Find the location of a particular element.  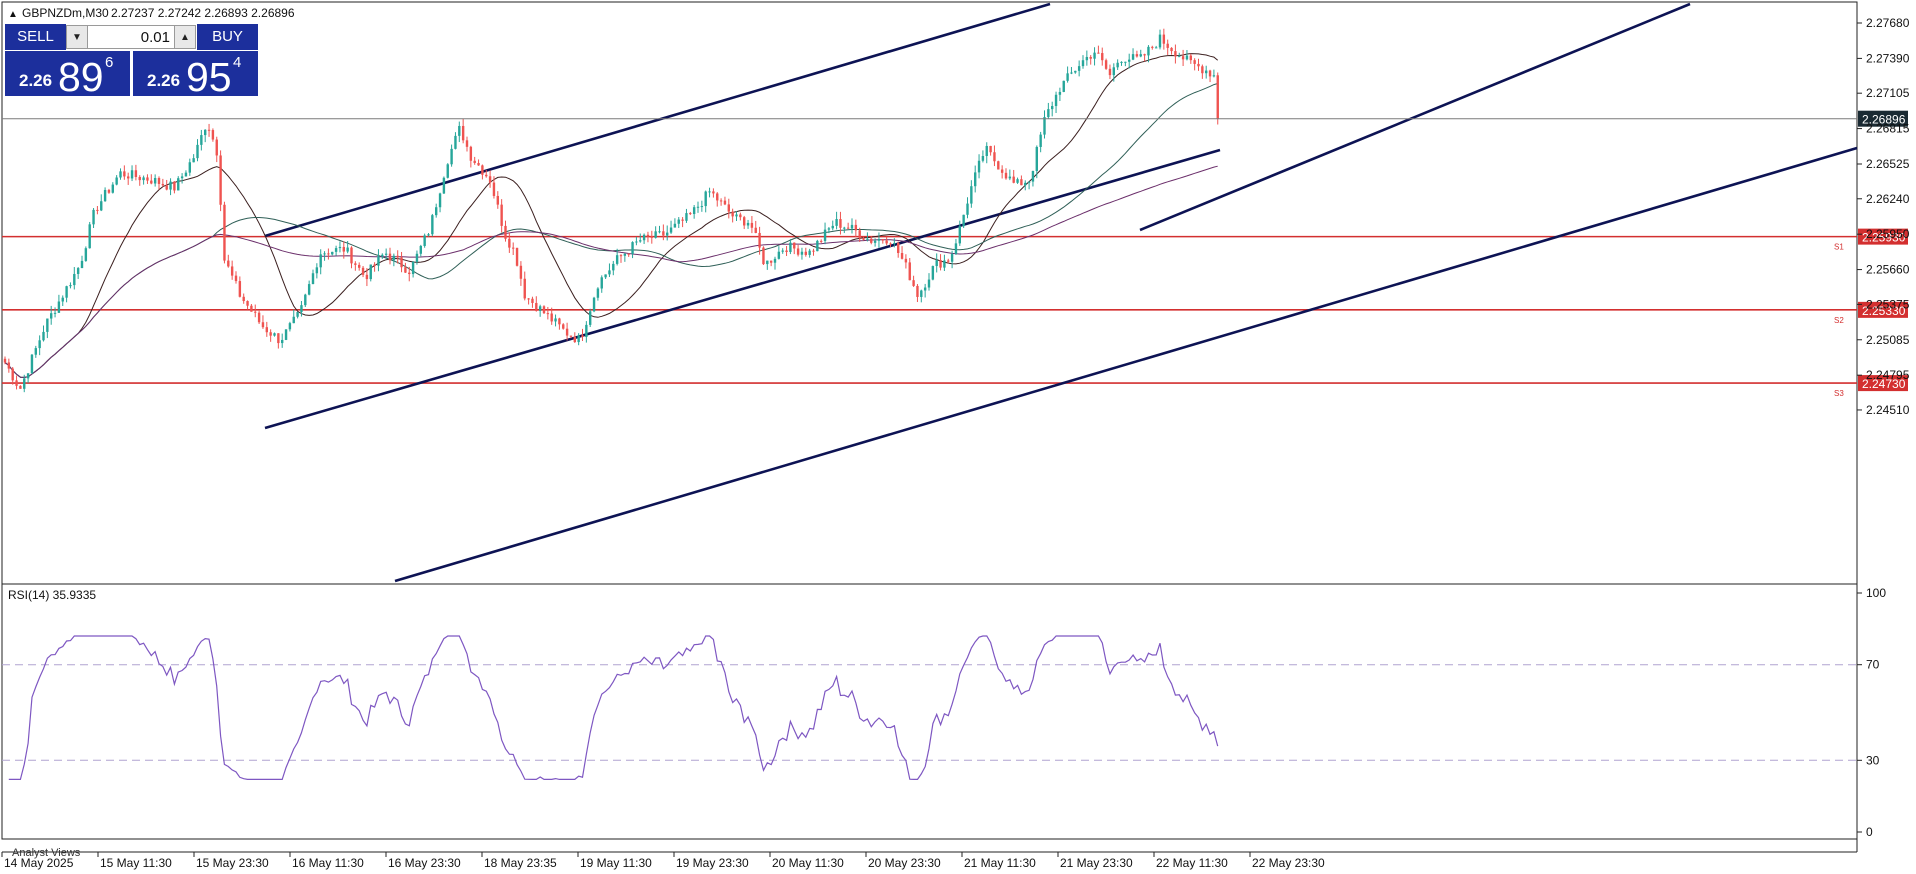

price-tick-label: 2.25085 is located at coordinates (1888, 340).